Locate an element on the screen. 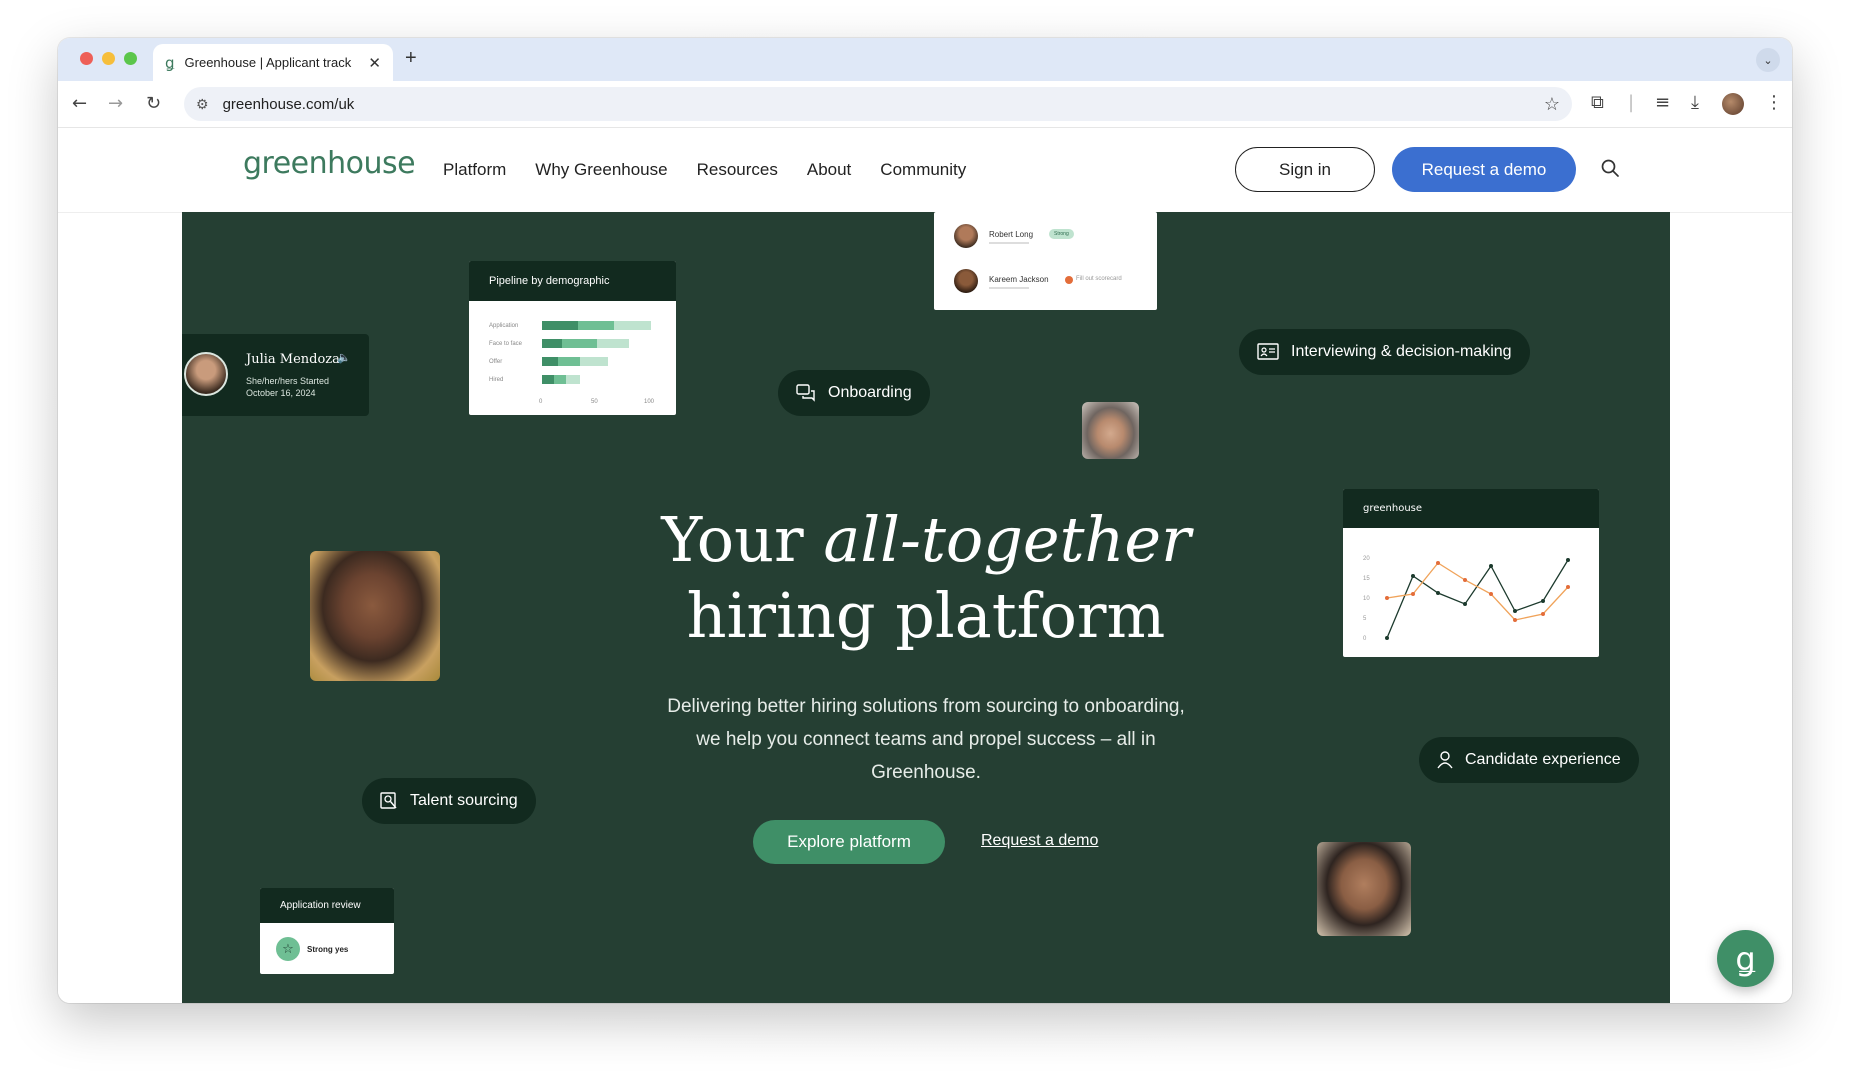 This screenshot has height=1080, width=1850. request-demo-link: Request a demo is located at coordinates (1039, 841).